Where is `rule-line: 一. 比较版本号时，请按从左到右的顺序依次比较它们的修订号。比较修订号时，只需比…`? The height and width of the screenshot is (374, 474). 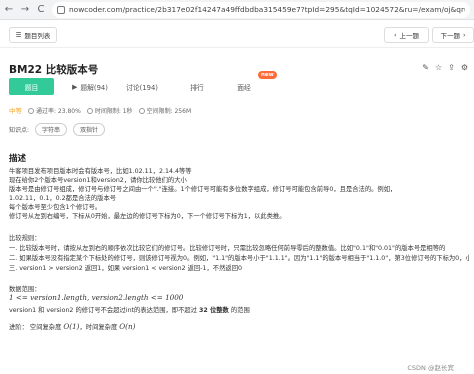 rule-line: 一. 比较版本号时，请按从左到右的顺序依次比较它们的修订号。比较修订号时，只需比… is located at coordinates (227, 248).